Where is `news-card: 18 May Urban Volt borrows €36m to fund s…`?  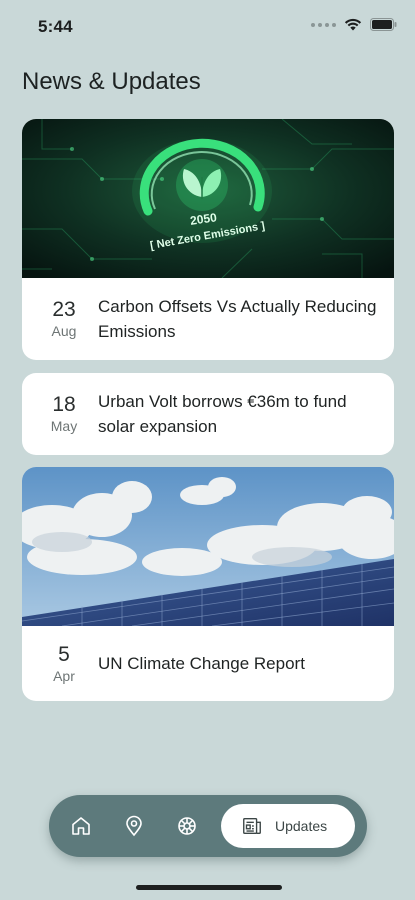
news-card: 18 May Urban Volt borrows €36m to fund s… is located at coordinates (208, 414).